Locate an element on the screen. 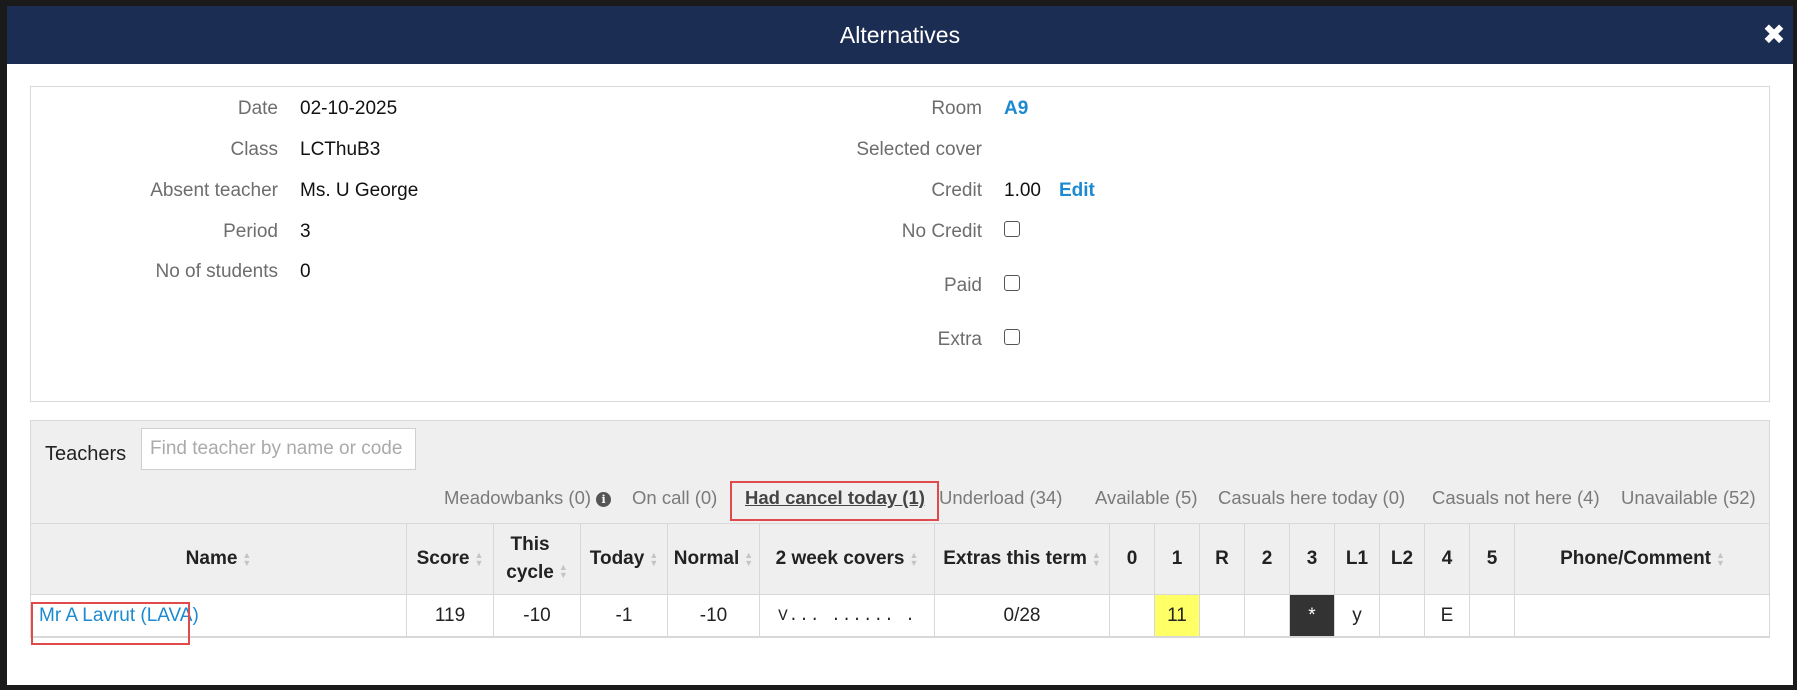  teacher-name-link: Mr A Lavrut (LAVA) is located at coordinates (119, 616).